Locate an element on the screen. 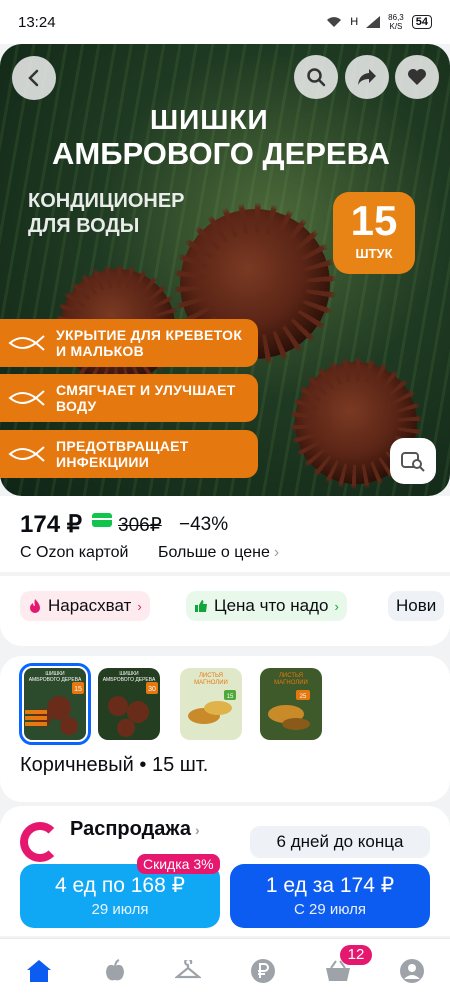 The width and height of the screenshot is (450, 1000). feature-text-line2: И МАЛЬКОВ is located at coordinates (100, 351).